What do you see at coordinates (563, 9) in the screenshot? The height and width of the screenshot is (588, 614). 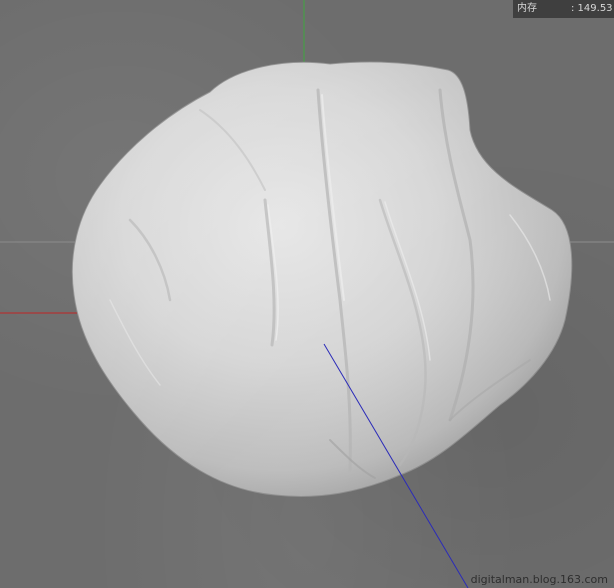 I see `memory-readout: 内存 : 149.53` at bounding box center [563, 9].